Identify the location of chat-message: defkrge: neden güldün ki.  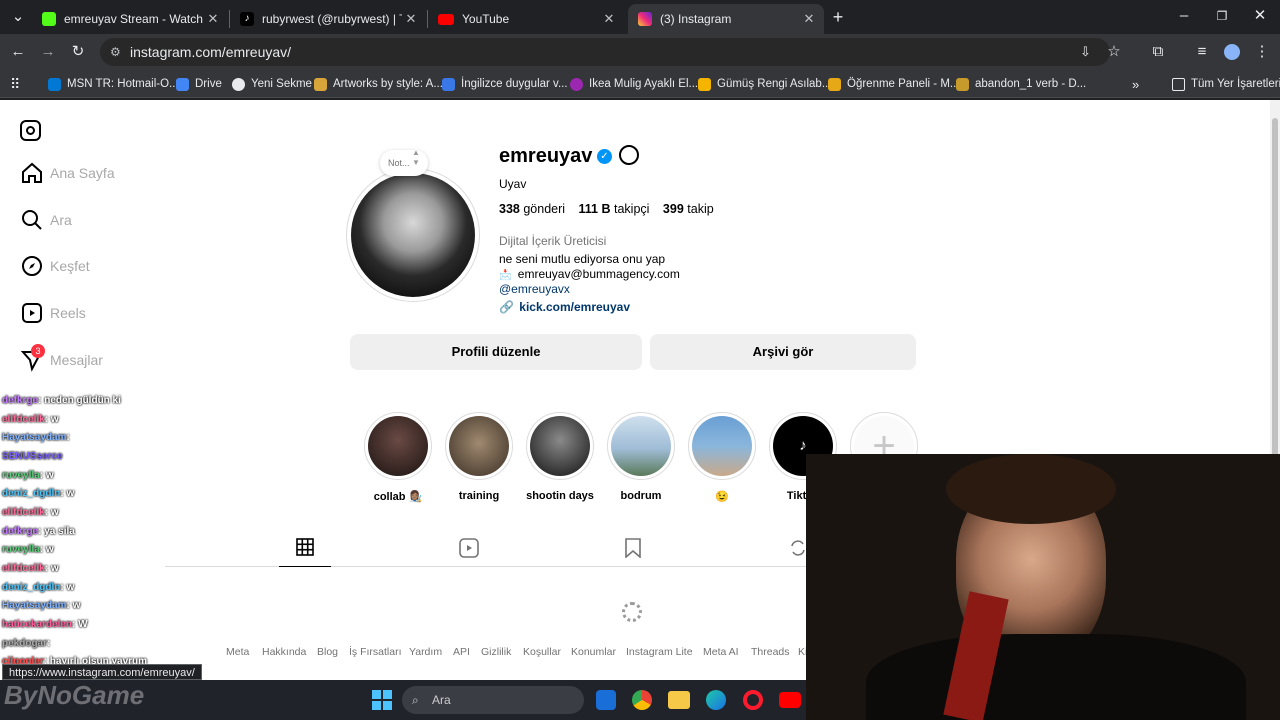
(61, 400).